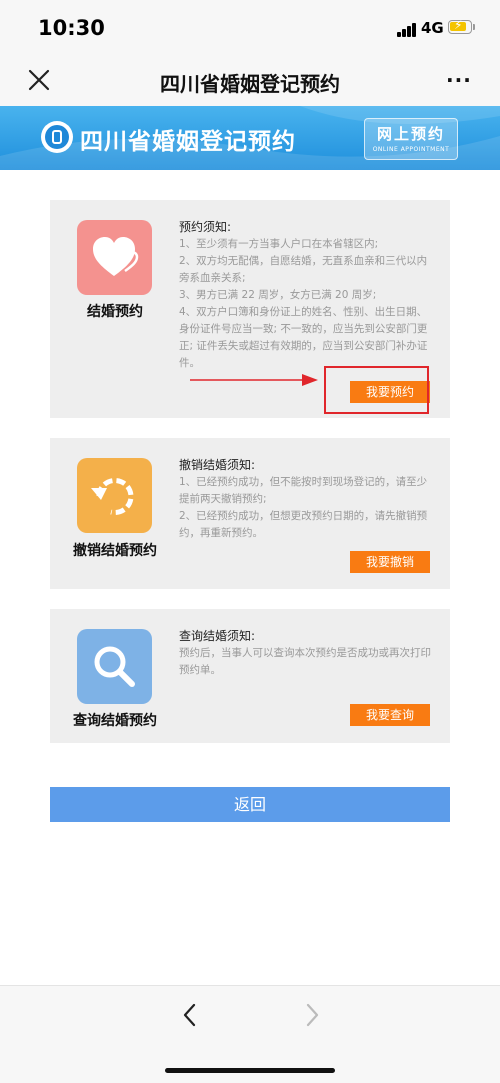  Describe the element at coordinates (39, 80) in the screenshot. I see `close-icon` at that location.